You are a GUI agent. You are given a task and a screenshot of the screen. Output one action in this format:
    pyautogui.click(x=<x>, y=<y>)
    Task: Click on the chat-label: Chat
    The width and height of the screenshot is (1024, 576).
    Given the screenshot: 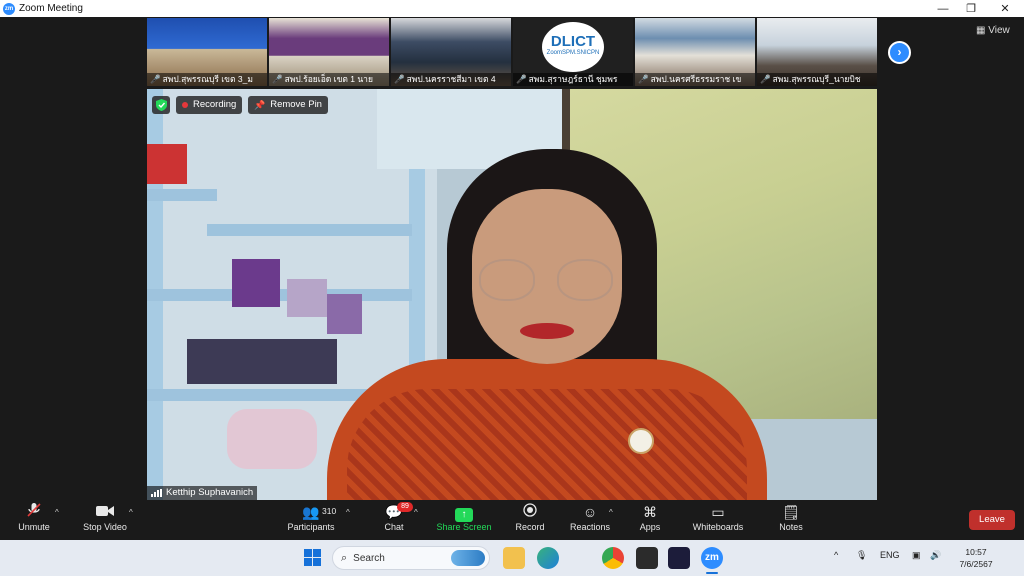 What is the action you would take?
    pyautogui.click(x=394, y=527)
    